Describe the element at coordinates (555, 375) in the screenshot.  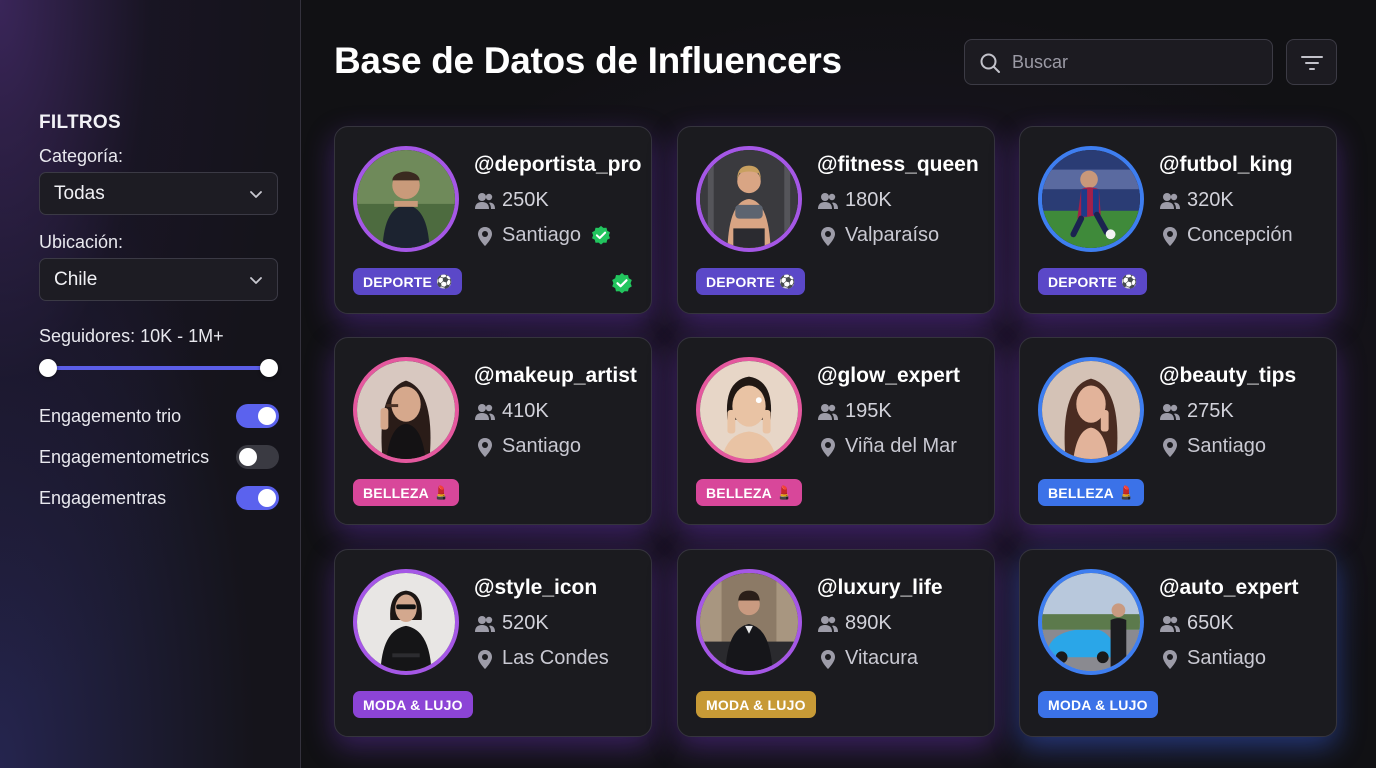
I see `influencer-handle: @makeup_artist` at that location.